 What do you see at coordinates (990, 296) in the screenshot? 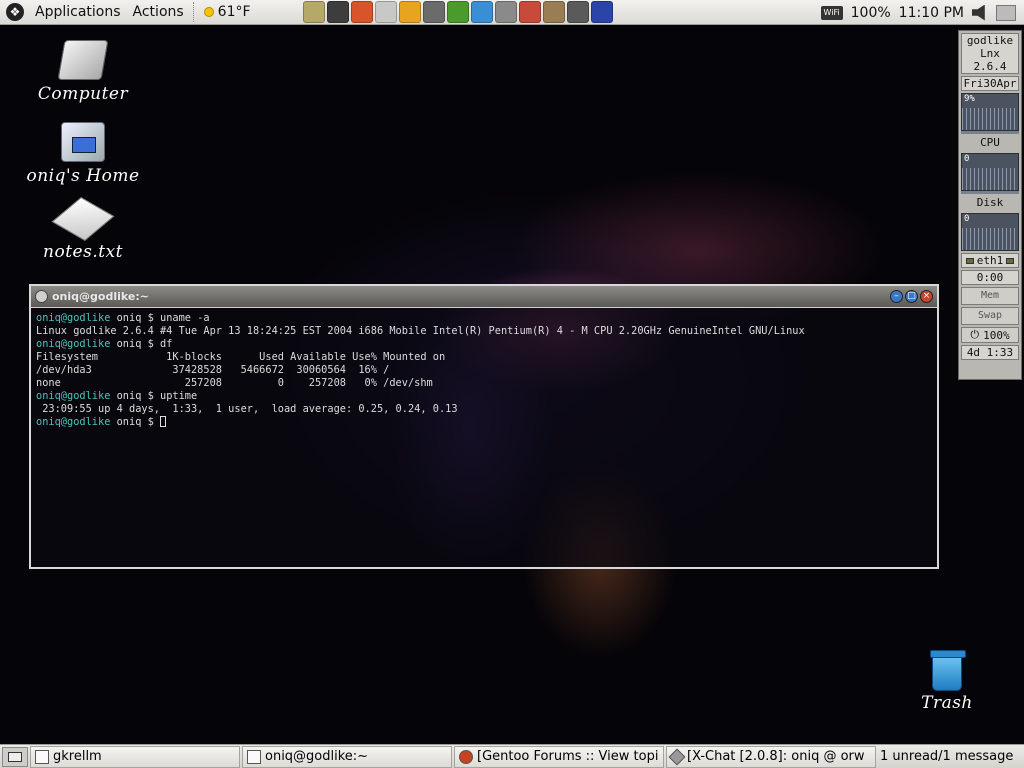
I see `gkrellm-mem-meter: Mem` at bounding box center [990, 296].